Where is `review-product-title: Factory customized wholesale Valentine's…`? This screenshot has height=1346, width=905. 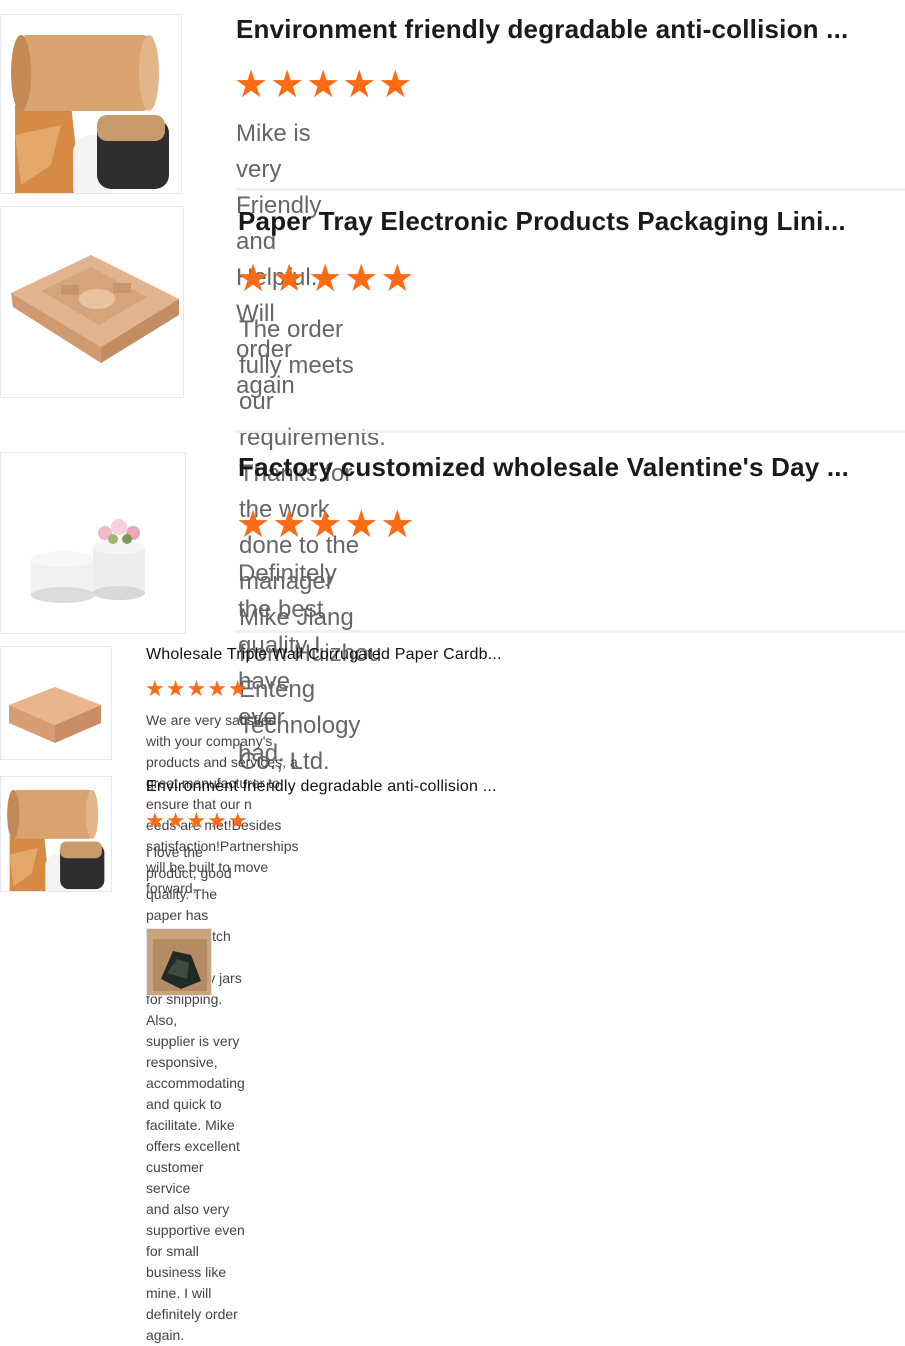 review-product-title: Factory customized wholesale Valentine's… is located at coordinates (543, 467).